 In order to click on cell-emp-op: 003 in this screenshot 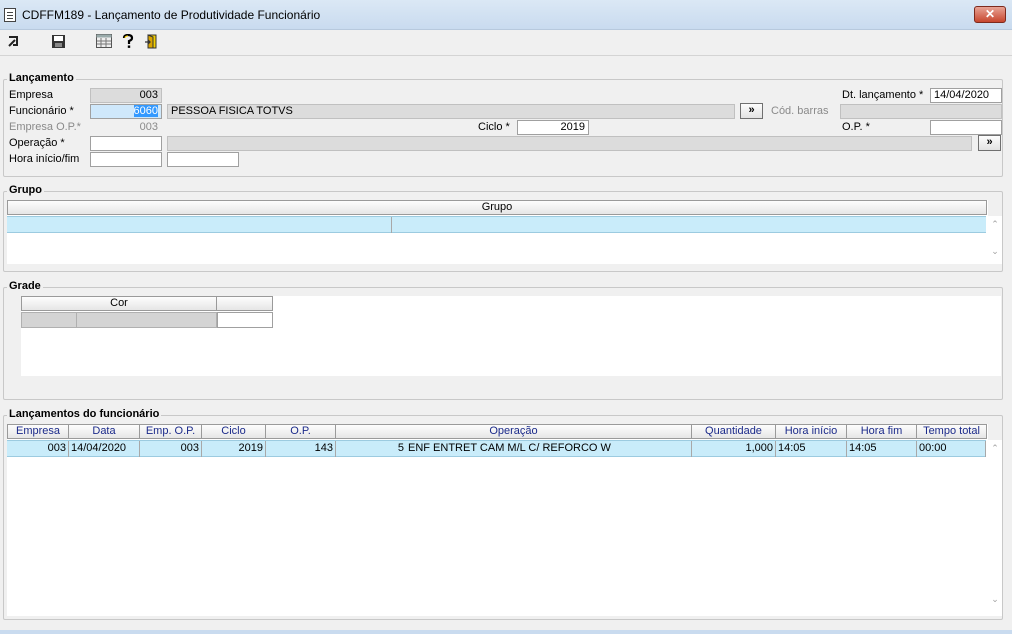, I will do `click(171, 449)`.